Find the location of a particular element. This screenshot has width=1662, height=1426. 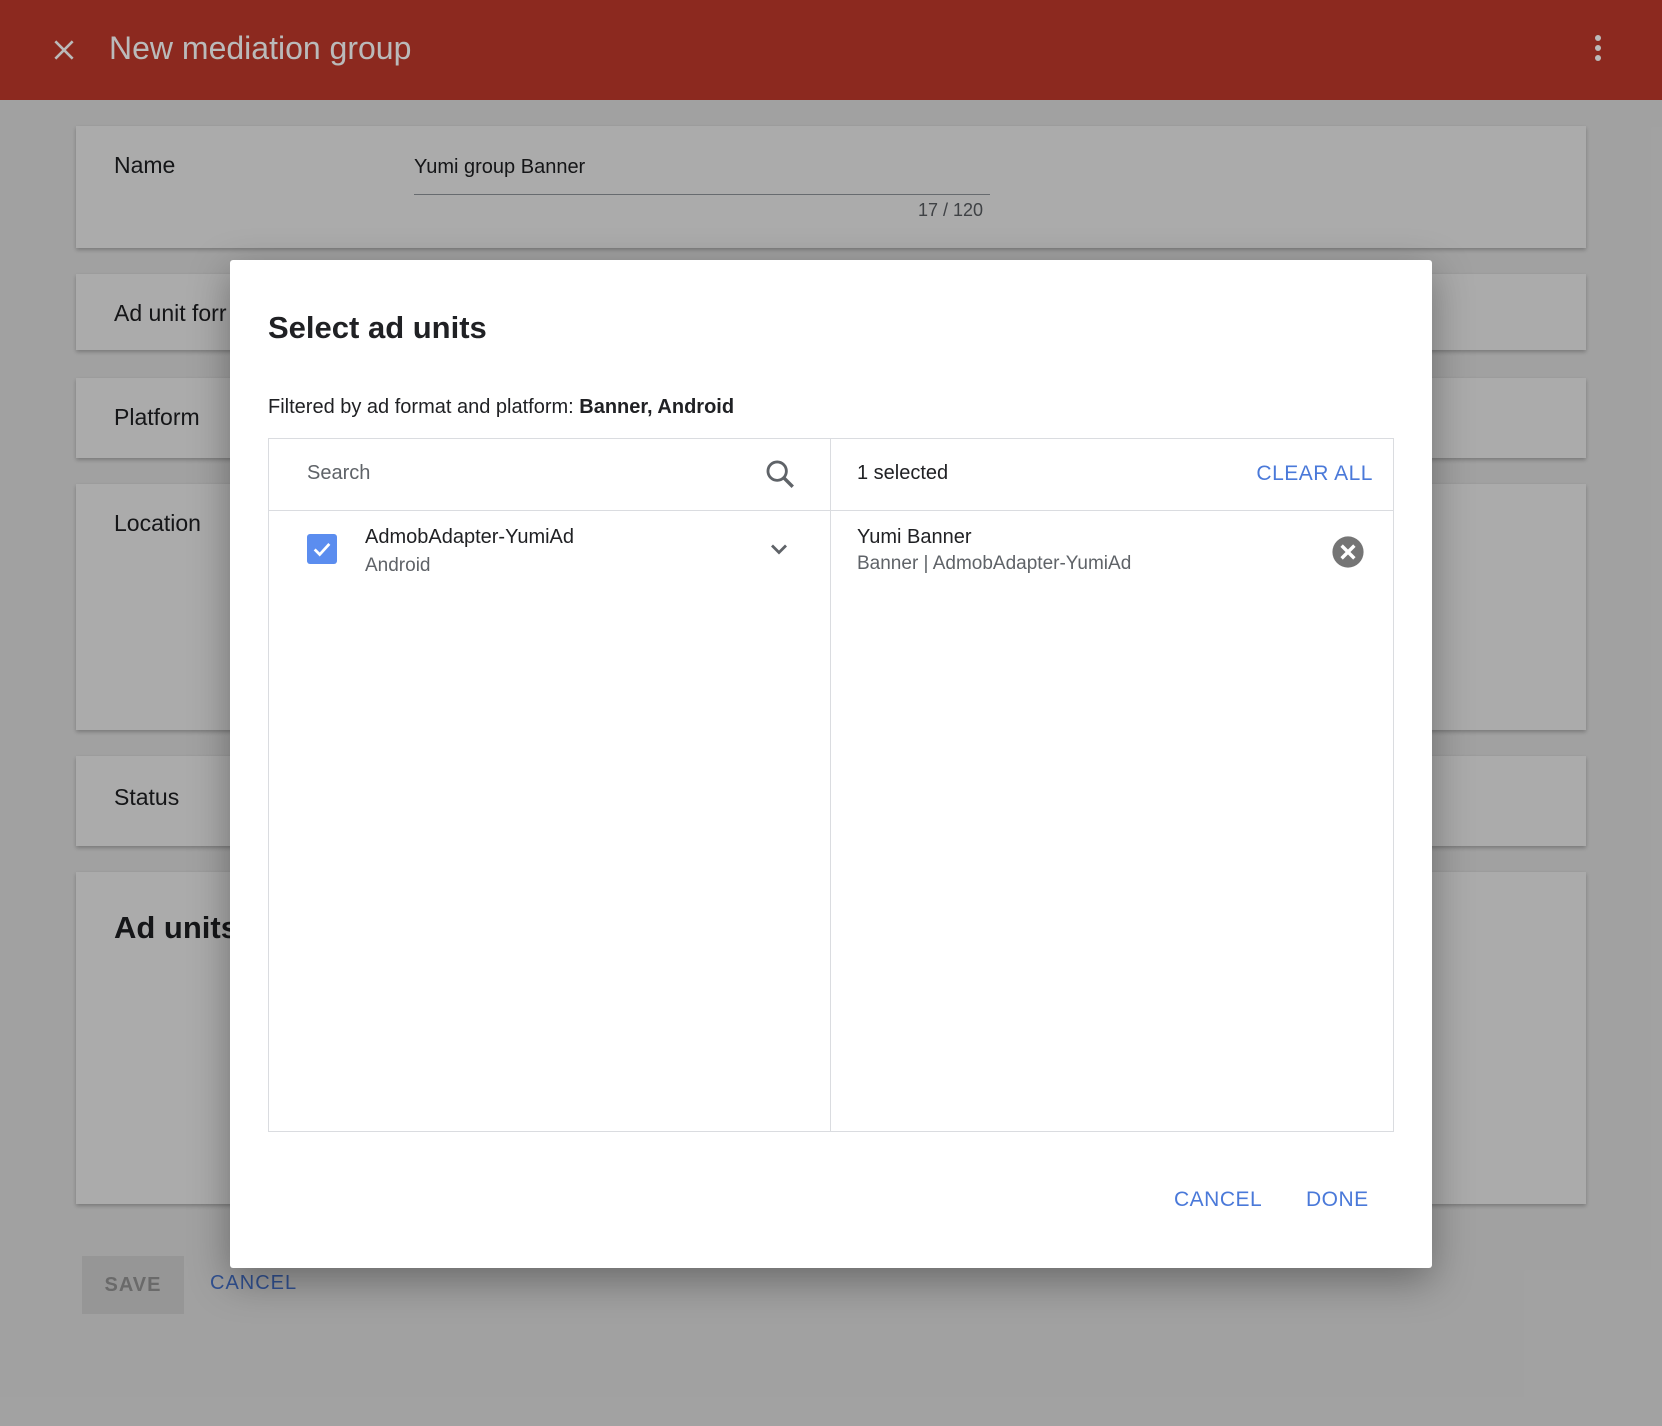

selected-header: 1 selected CLEAR ALL is located at coordinates (1112, 475).